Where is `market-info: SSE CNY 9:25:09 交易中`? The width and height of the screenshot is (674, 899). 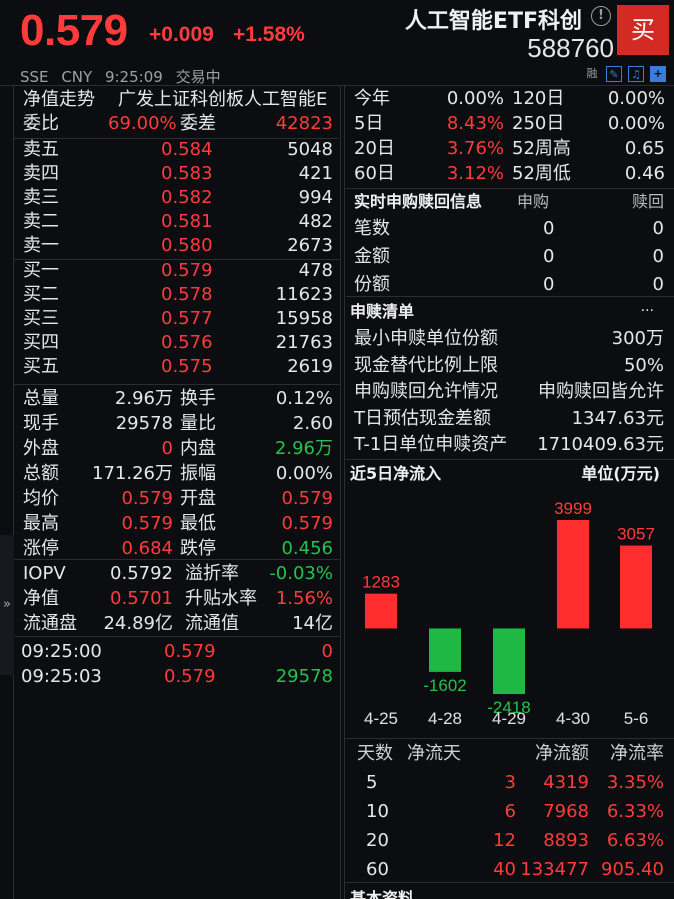
market-info: SSE CNY 9:25:09 交易中 is located at coordinates (124, 76).